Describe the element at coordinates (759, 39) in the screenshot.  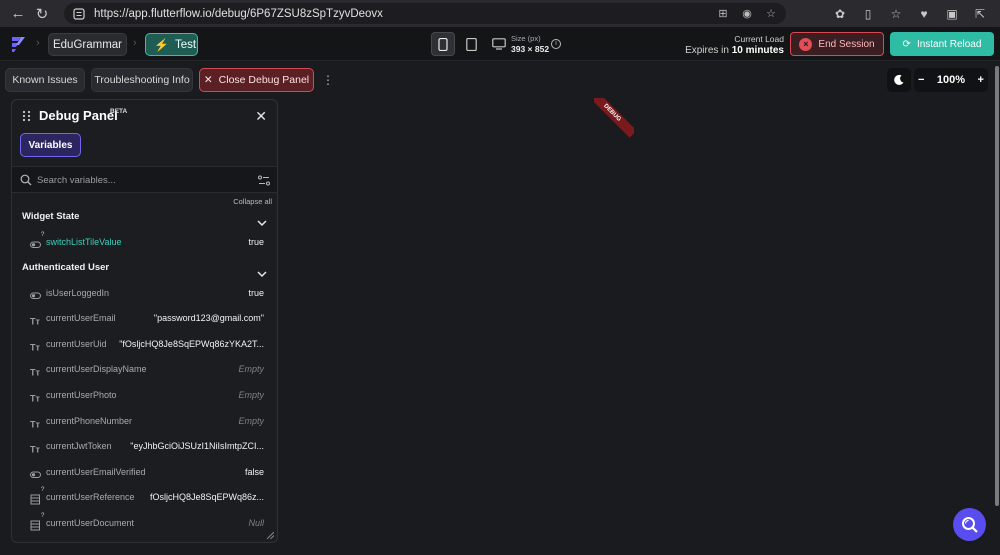
I see `current-load-label: Current Load` at that location.